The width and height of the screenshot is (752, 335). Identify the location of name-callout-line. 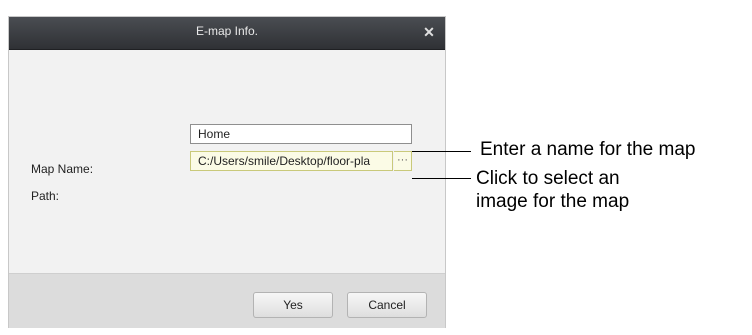
(441, 151).